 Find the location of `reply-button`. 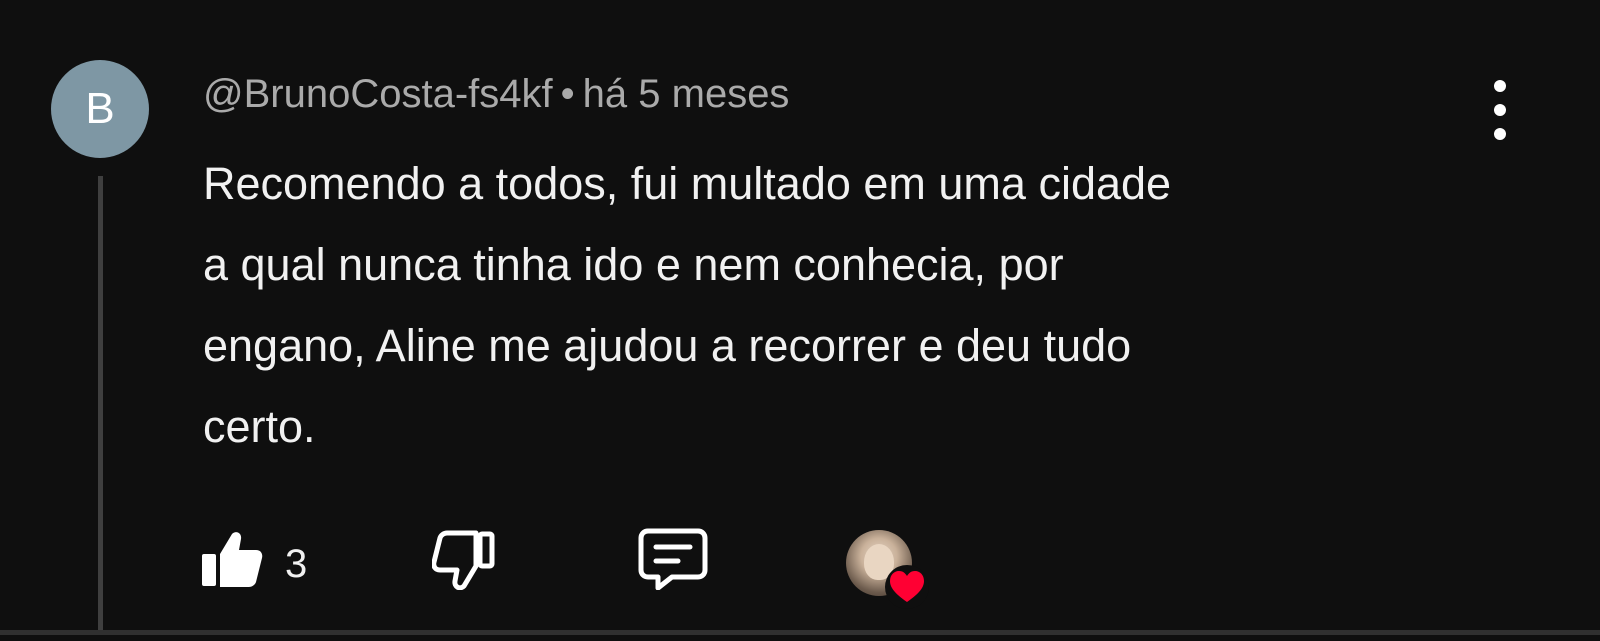

reply-button is located at coordinates (673, 559).